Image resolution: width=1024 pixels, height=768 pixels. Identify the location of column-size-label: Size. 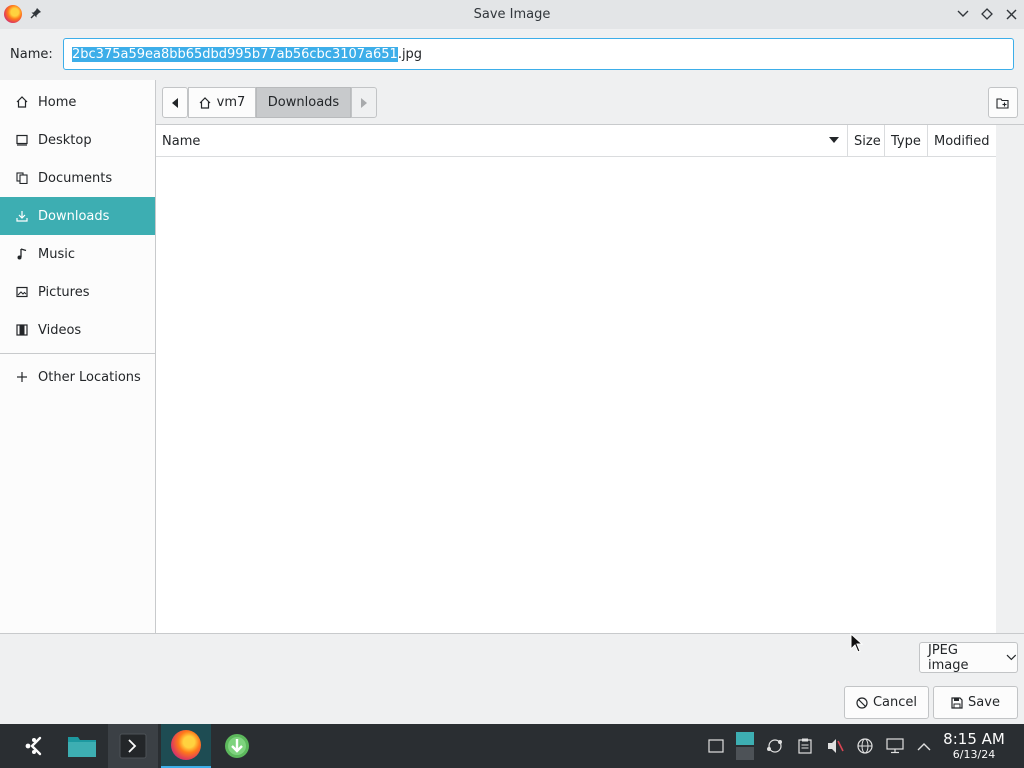
(867, 141).